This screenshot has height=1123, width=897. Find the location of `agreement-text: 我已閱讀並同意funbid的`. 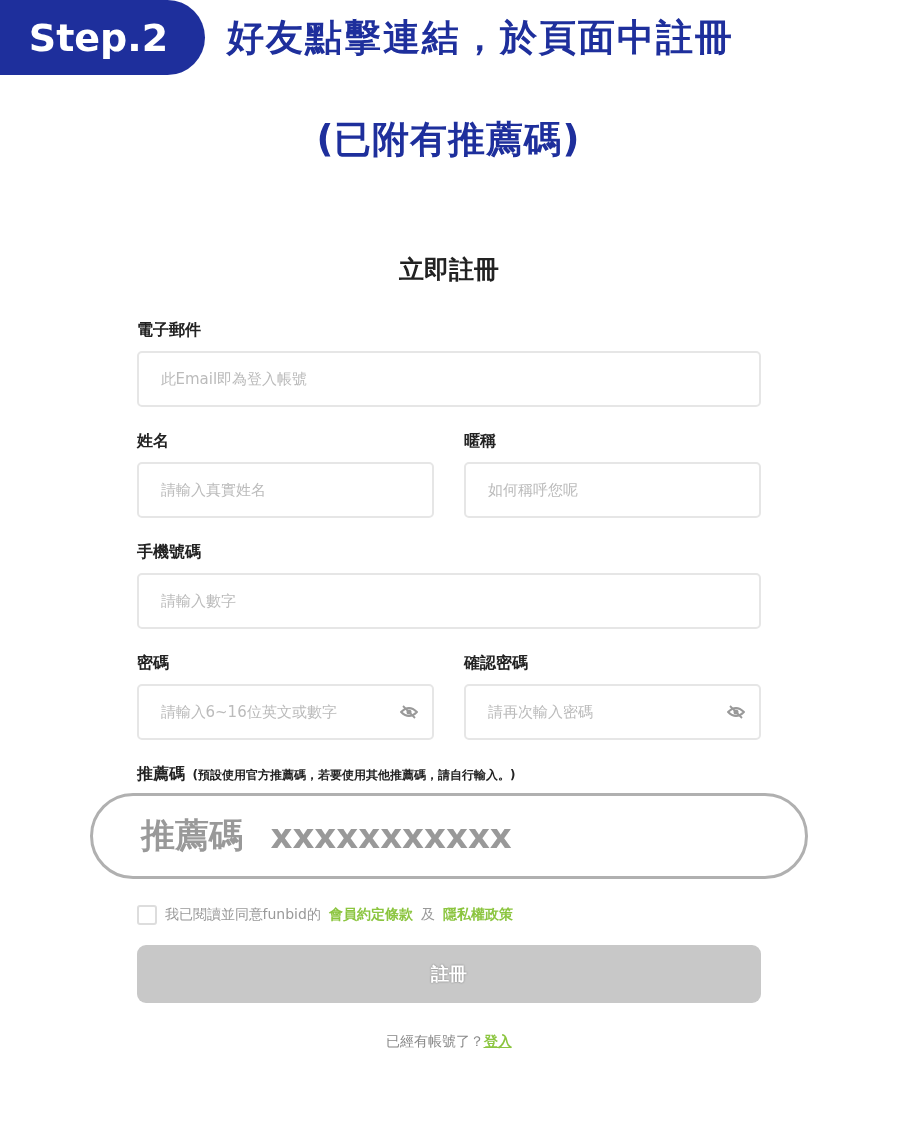

agreement-text: 我已閱讀並同意funbid的 is located at coordinates (242, 915).